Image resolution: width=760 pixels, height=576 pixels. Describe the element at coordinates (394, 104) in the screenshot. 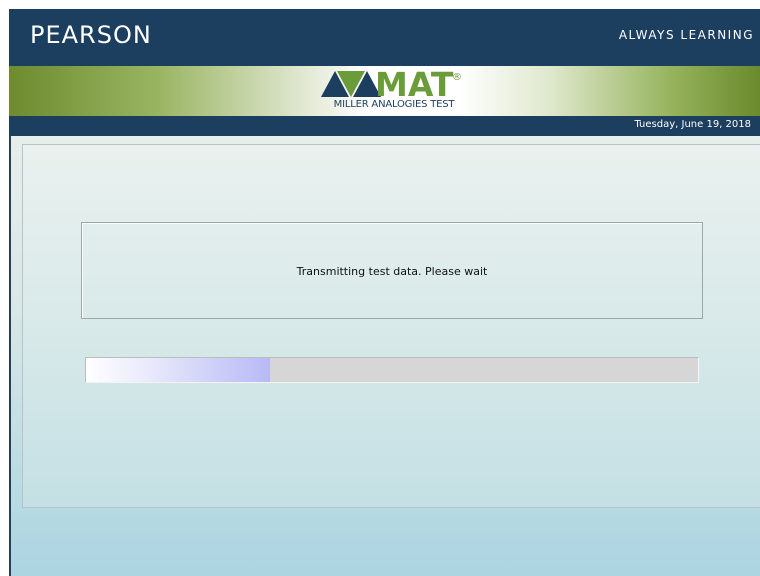

I see `mat-subtitle: MILLER ANALOGIES TEST` at that location.